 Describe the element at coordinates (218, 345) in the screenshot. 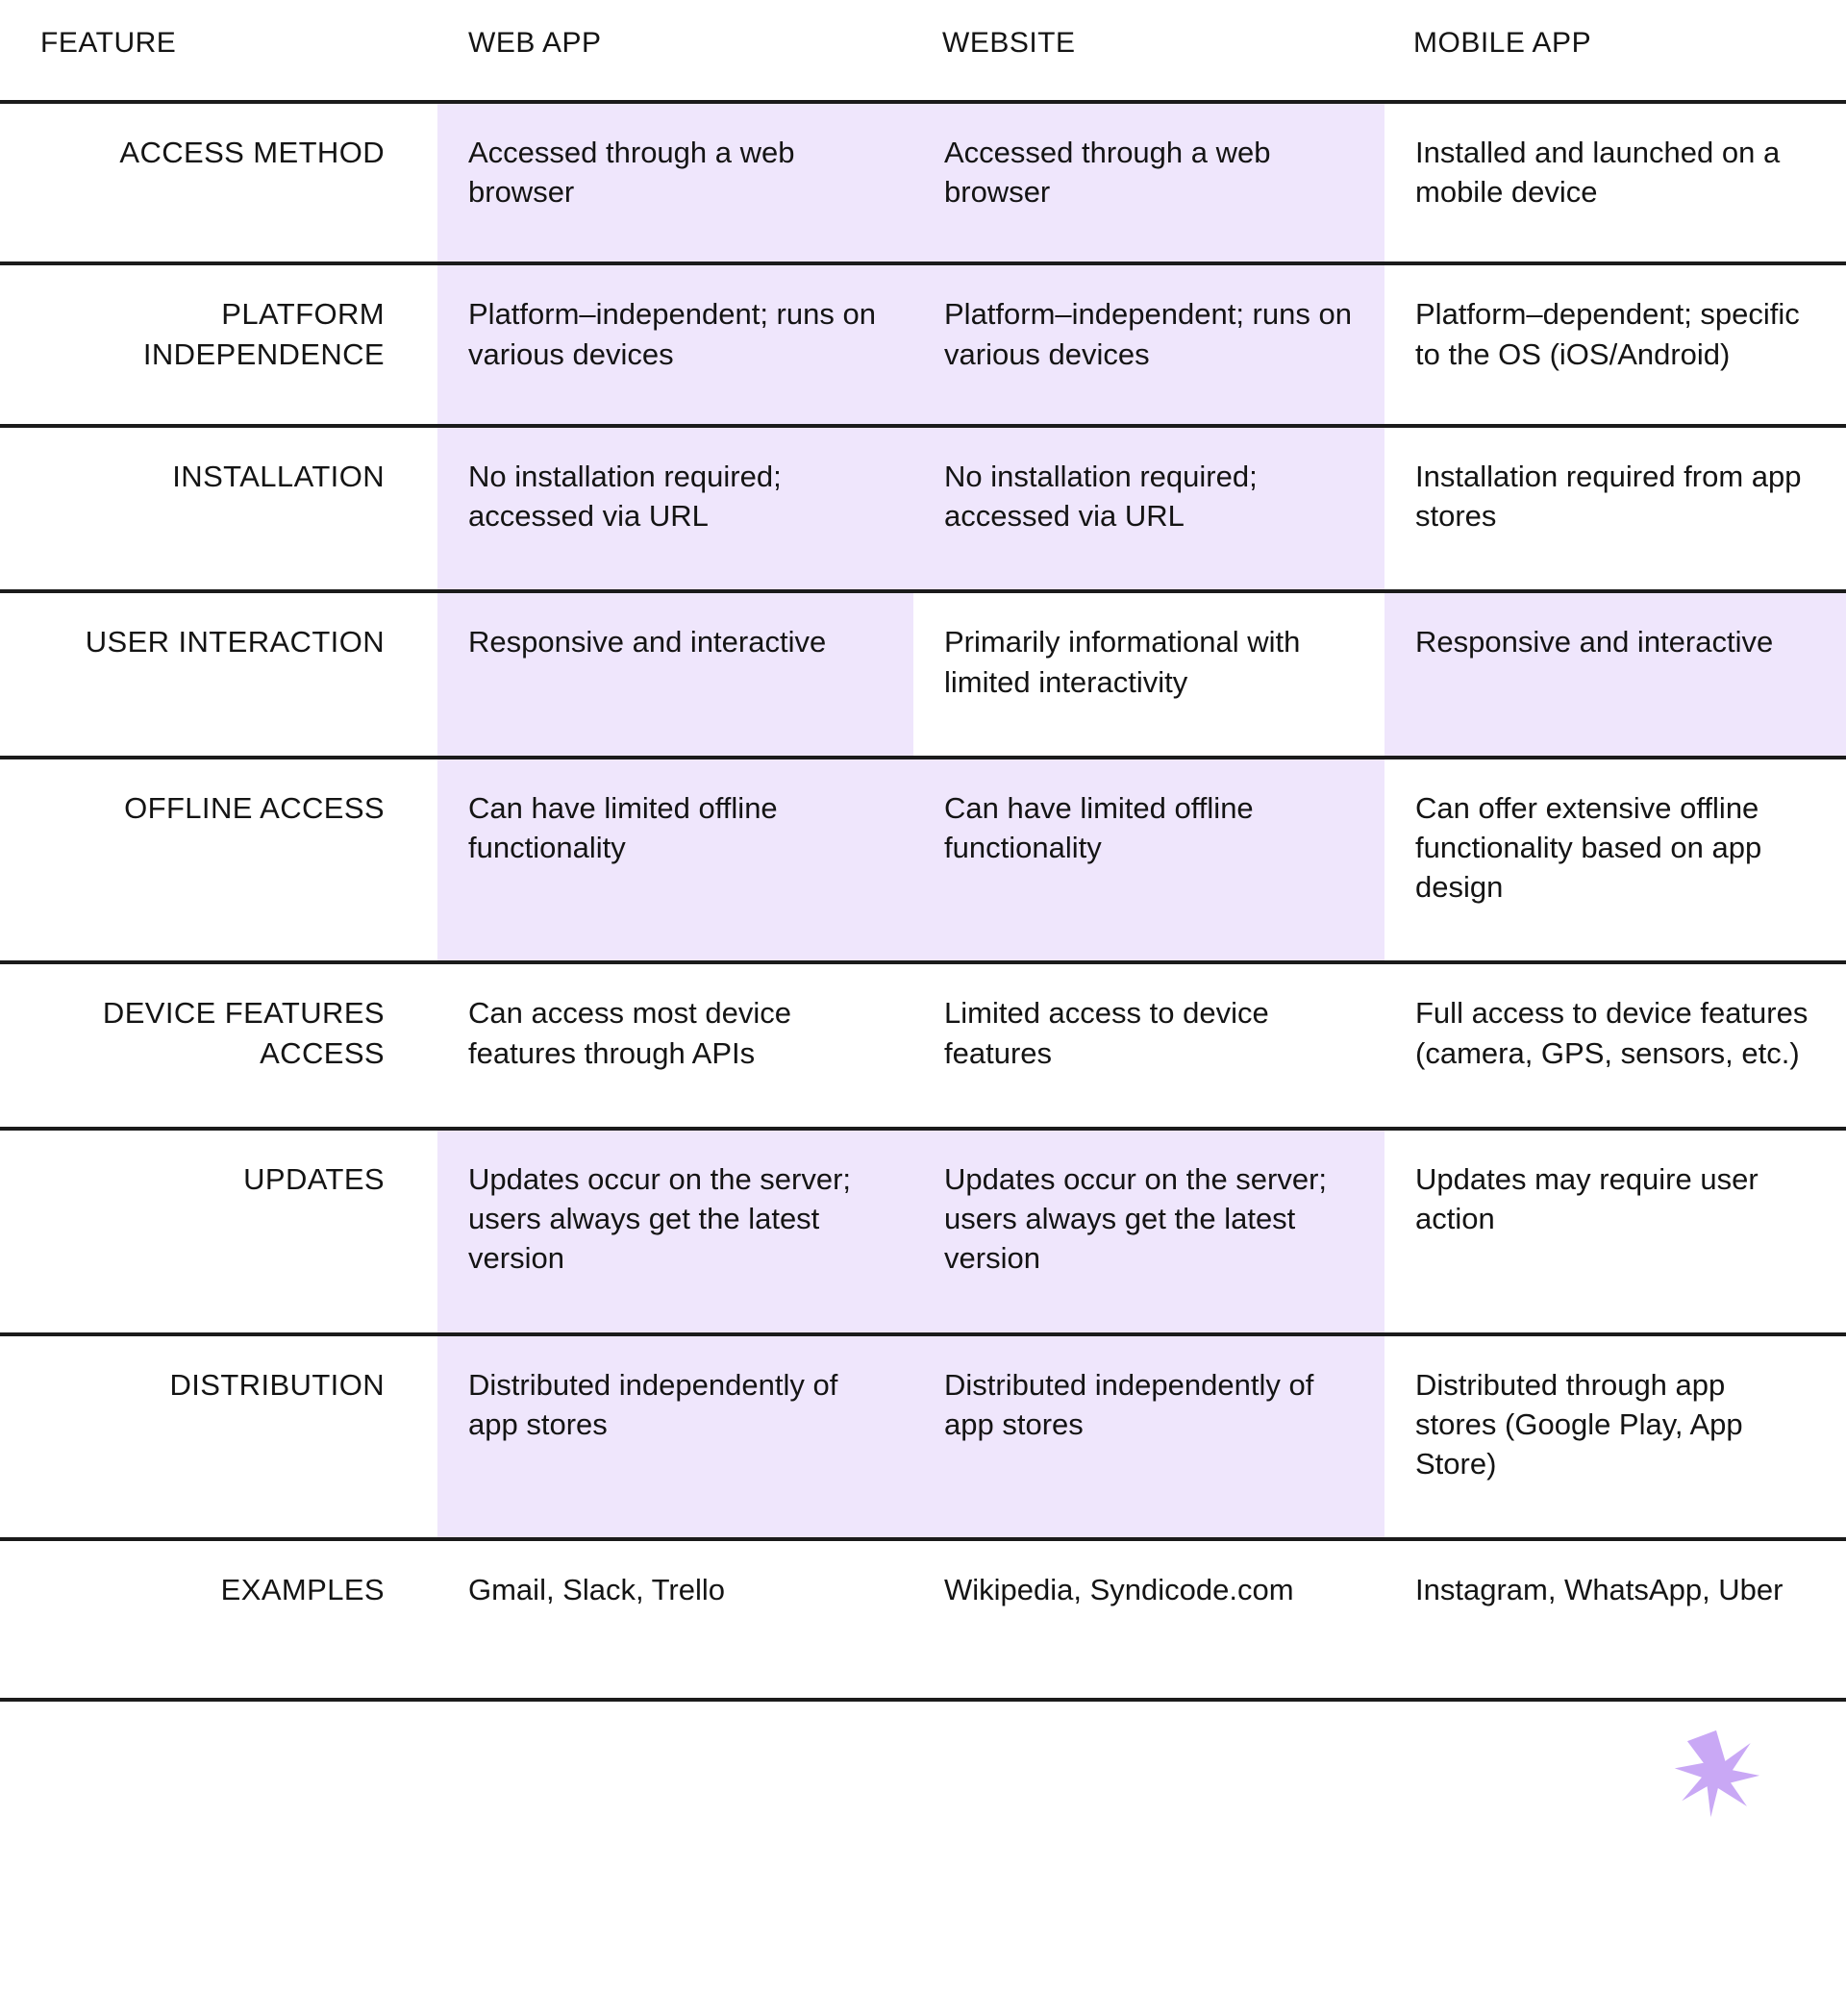

I see `feature-label-cell: PLATFORM INDEPENDENCE` at that location.